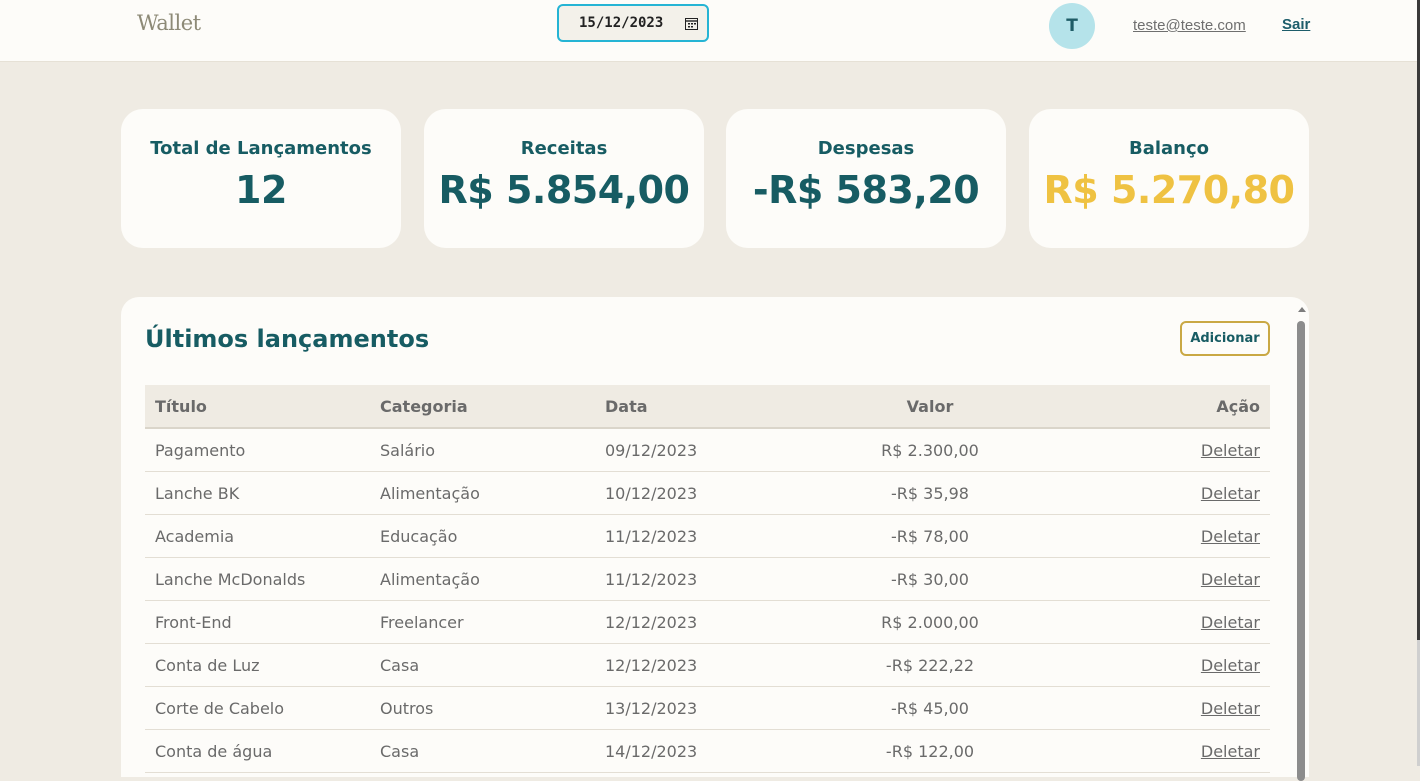 The width and height of the screenshot is (1420, 781). What do you see at coordinates (1225, 338) in the screenshot?
I see `add-button: Adicionar` at bounding box center [1225, 338].